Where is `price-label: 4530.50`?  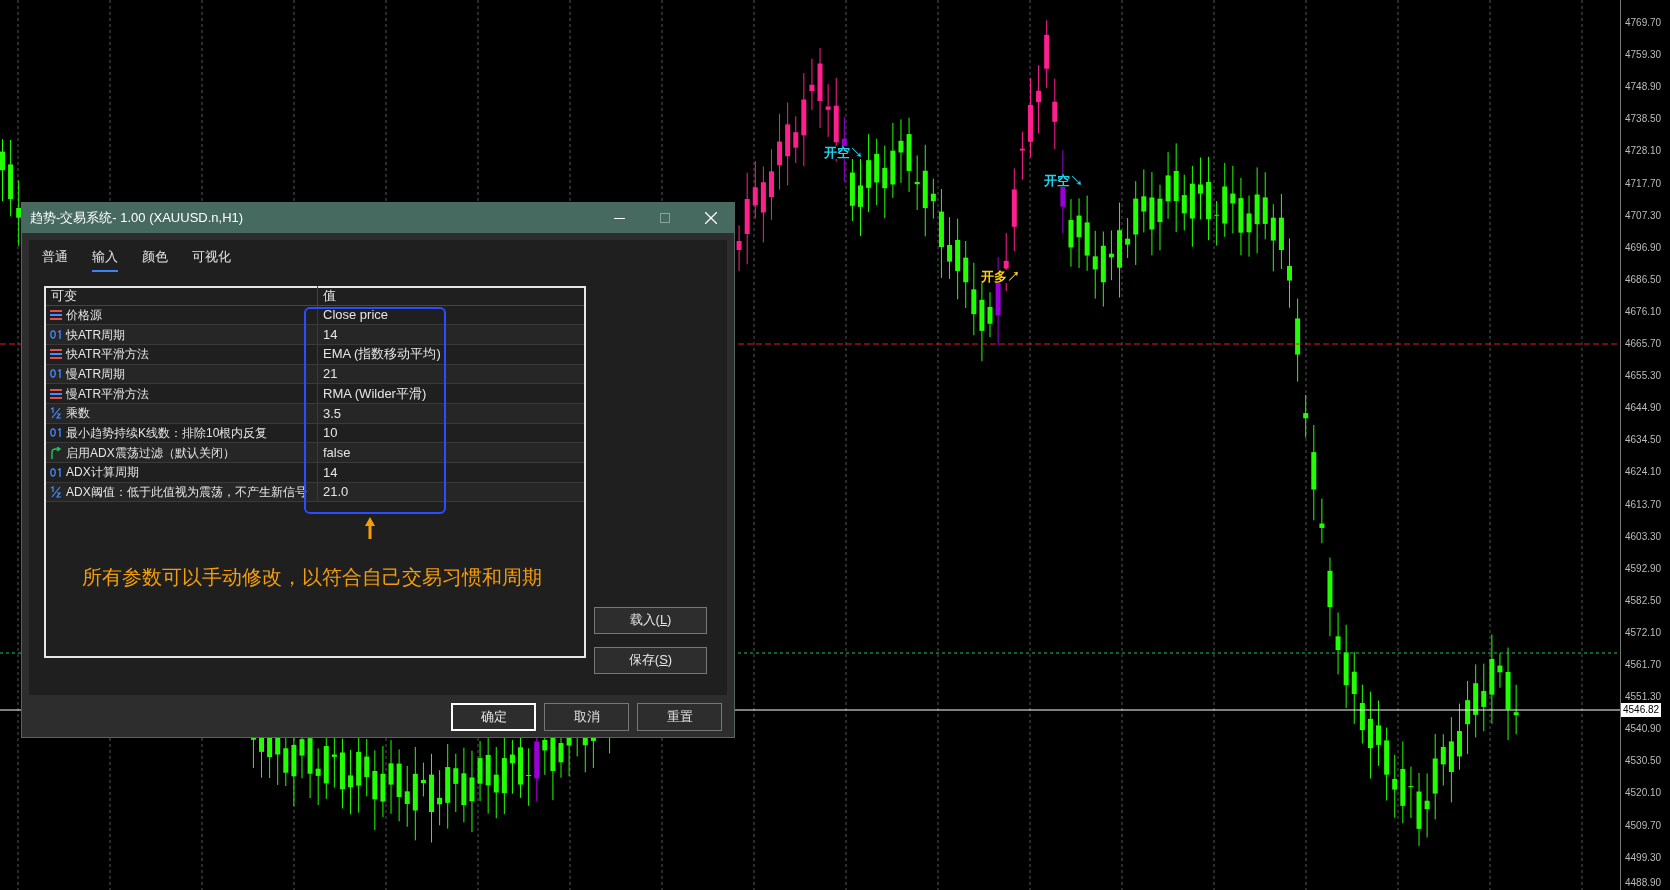
price-label: 4530.50 is located at coordinates (1643, 761).